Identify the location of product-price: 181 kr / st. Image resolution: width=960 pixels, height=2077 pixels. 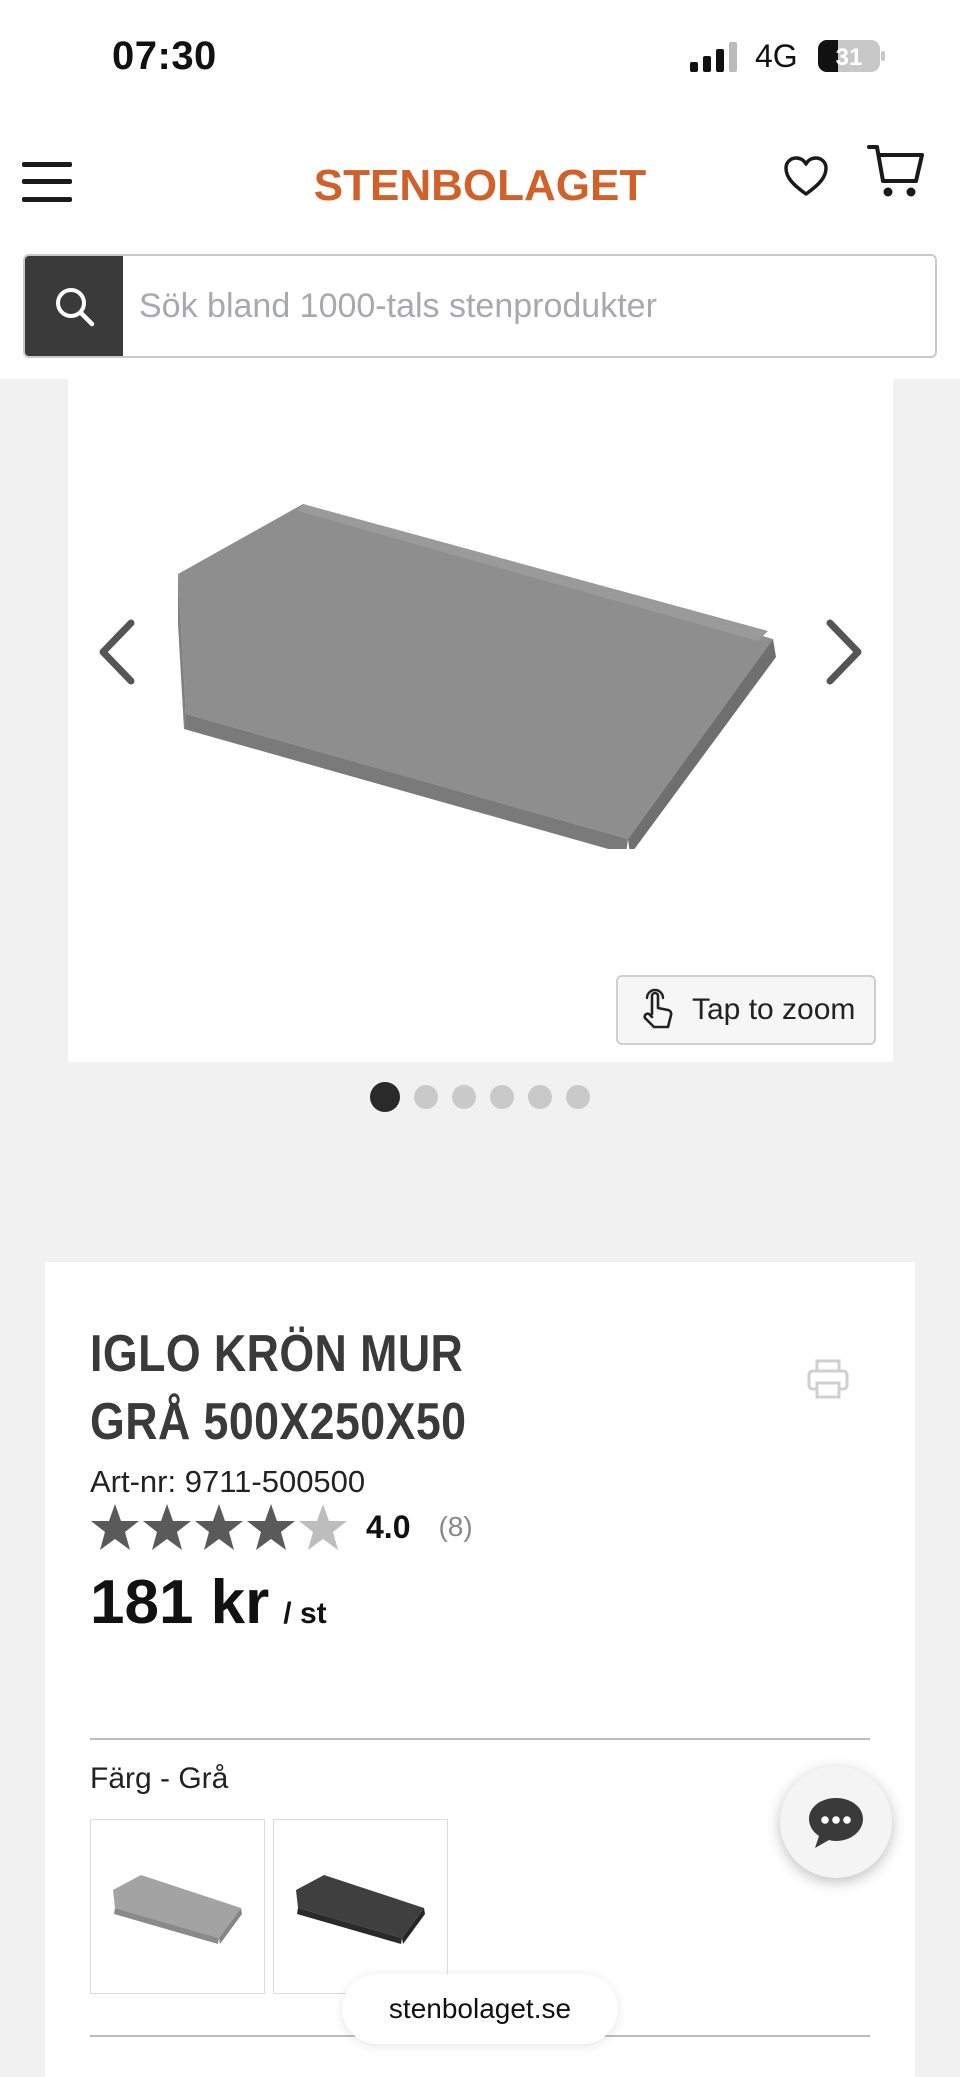
(208, 1602).